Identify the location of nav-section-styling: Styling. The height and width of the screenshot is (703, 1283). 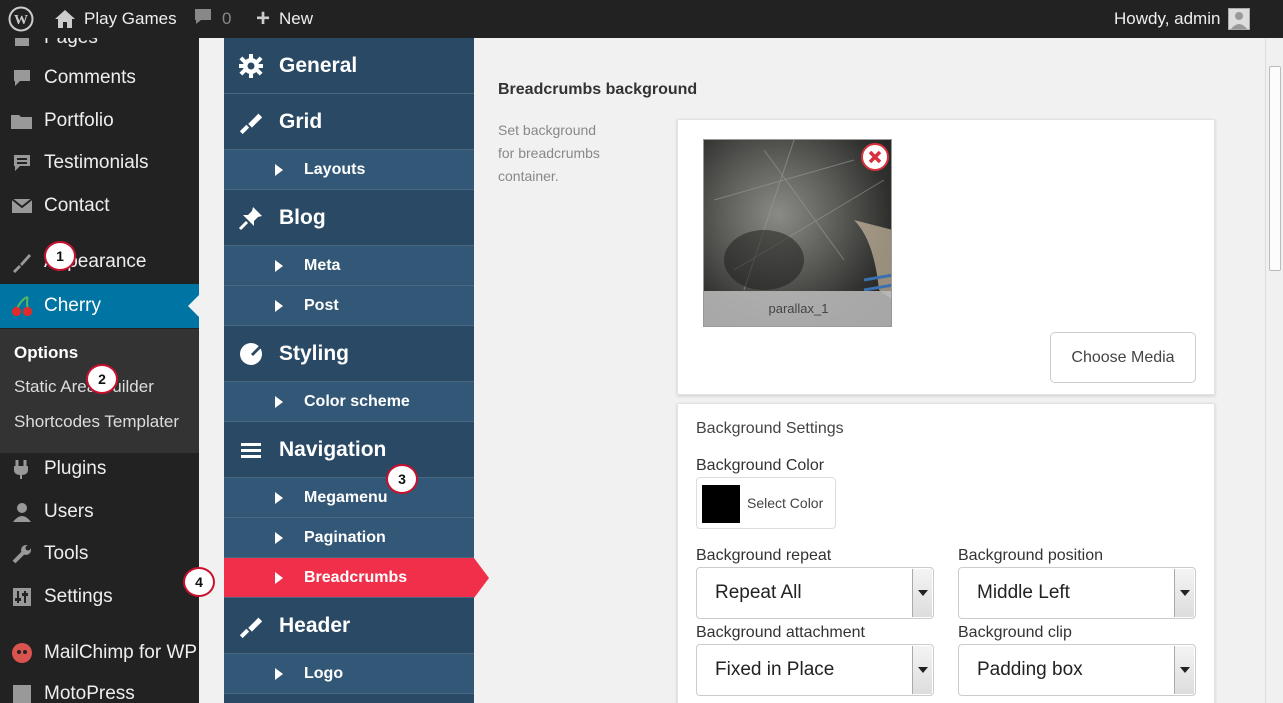
(349, 354).